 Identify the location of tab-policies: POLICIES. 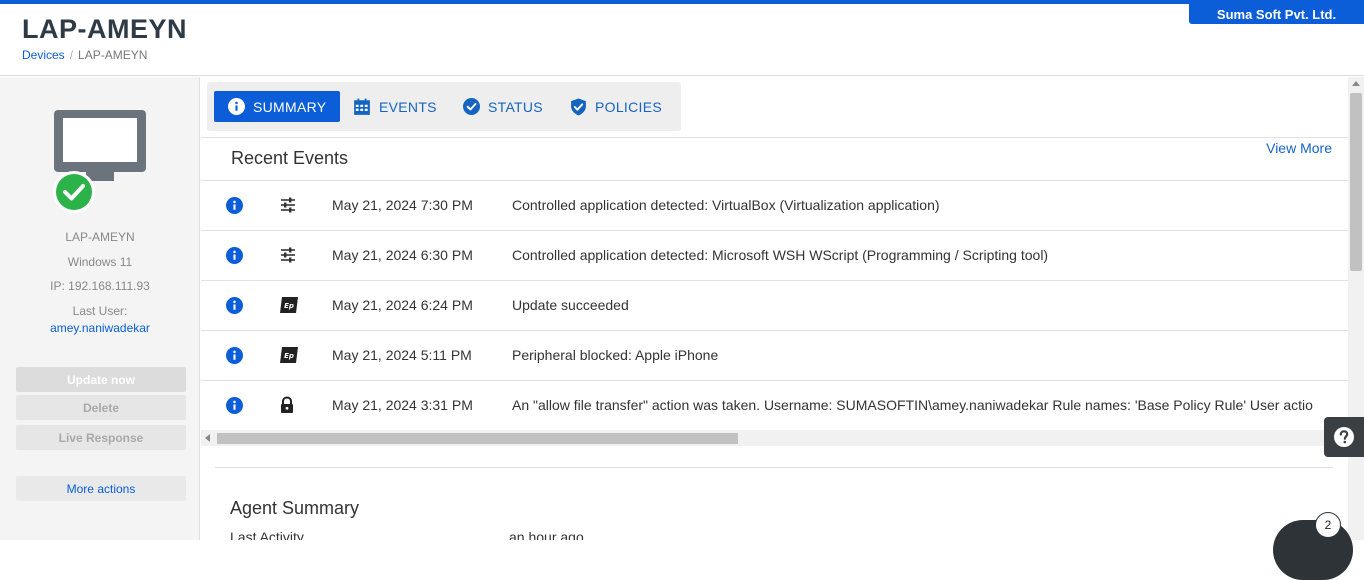
(616, 106).